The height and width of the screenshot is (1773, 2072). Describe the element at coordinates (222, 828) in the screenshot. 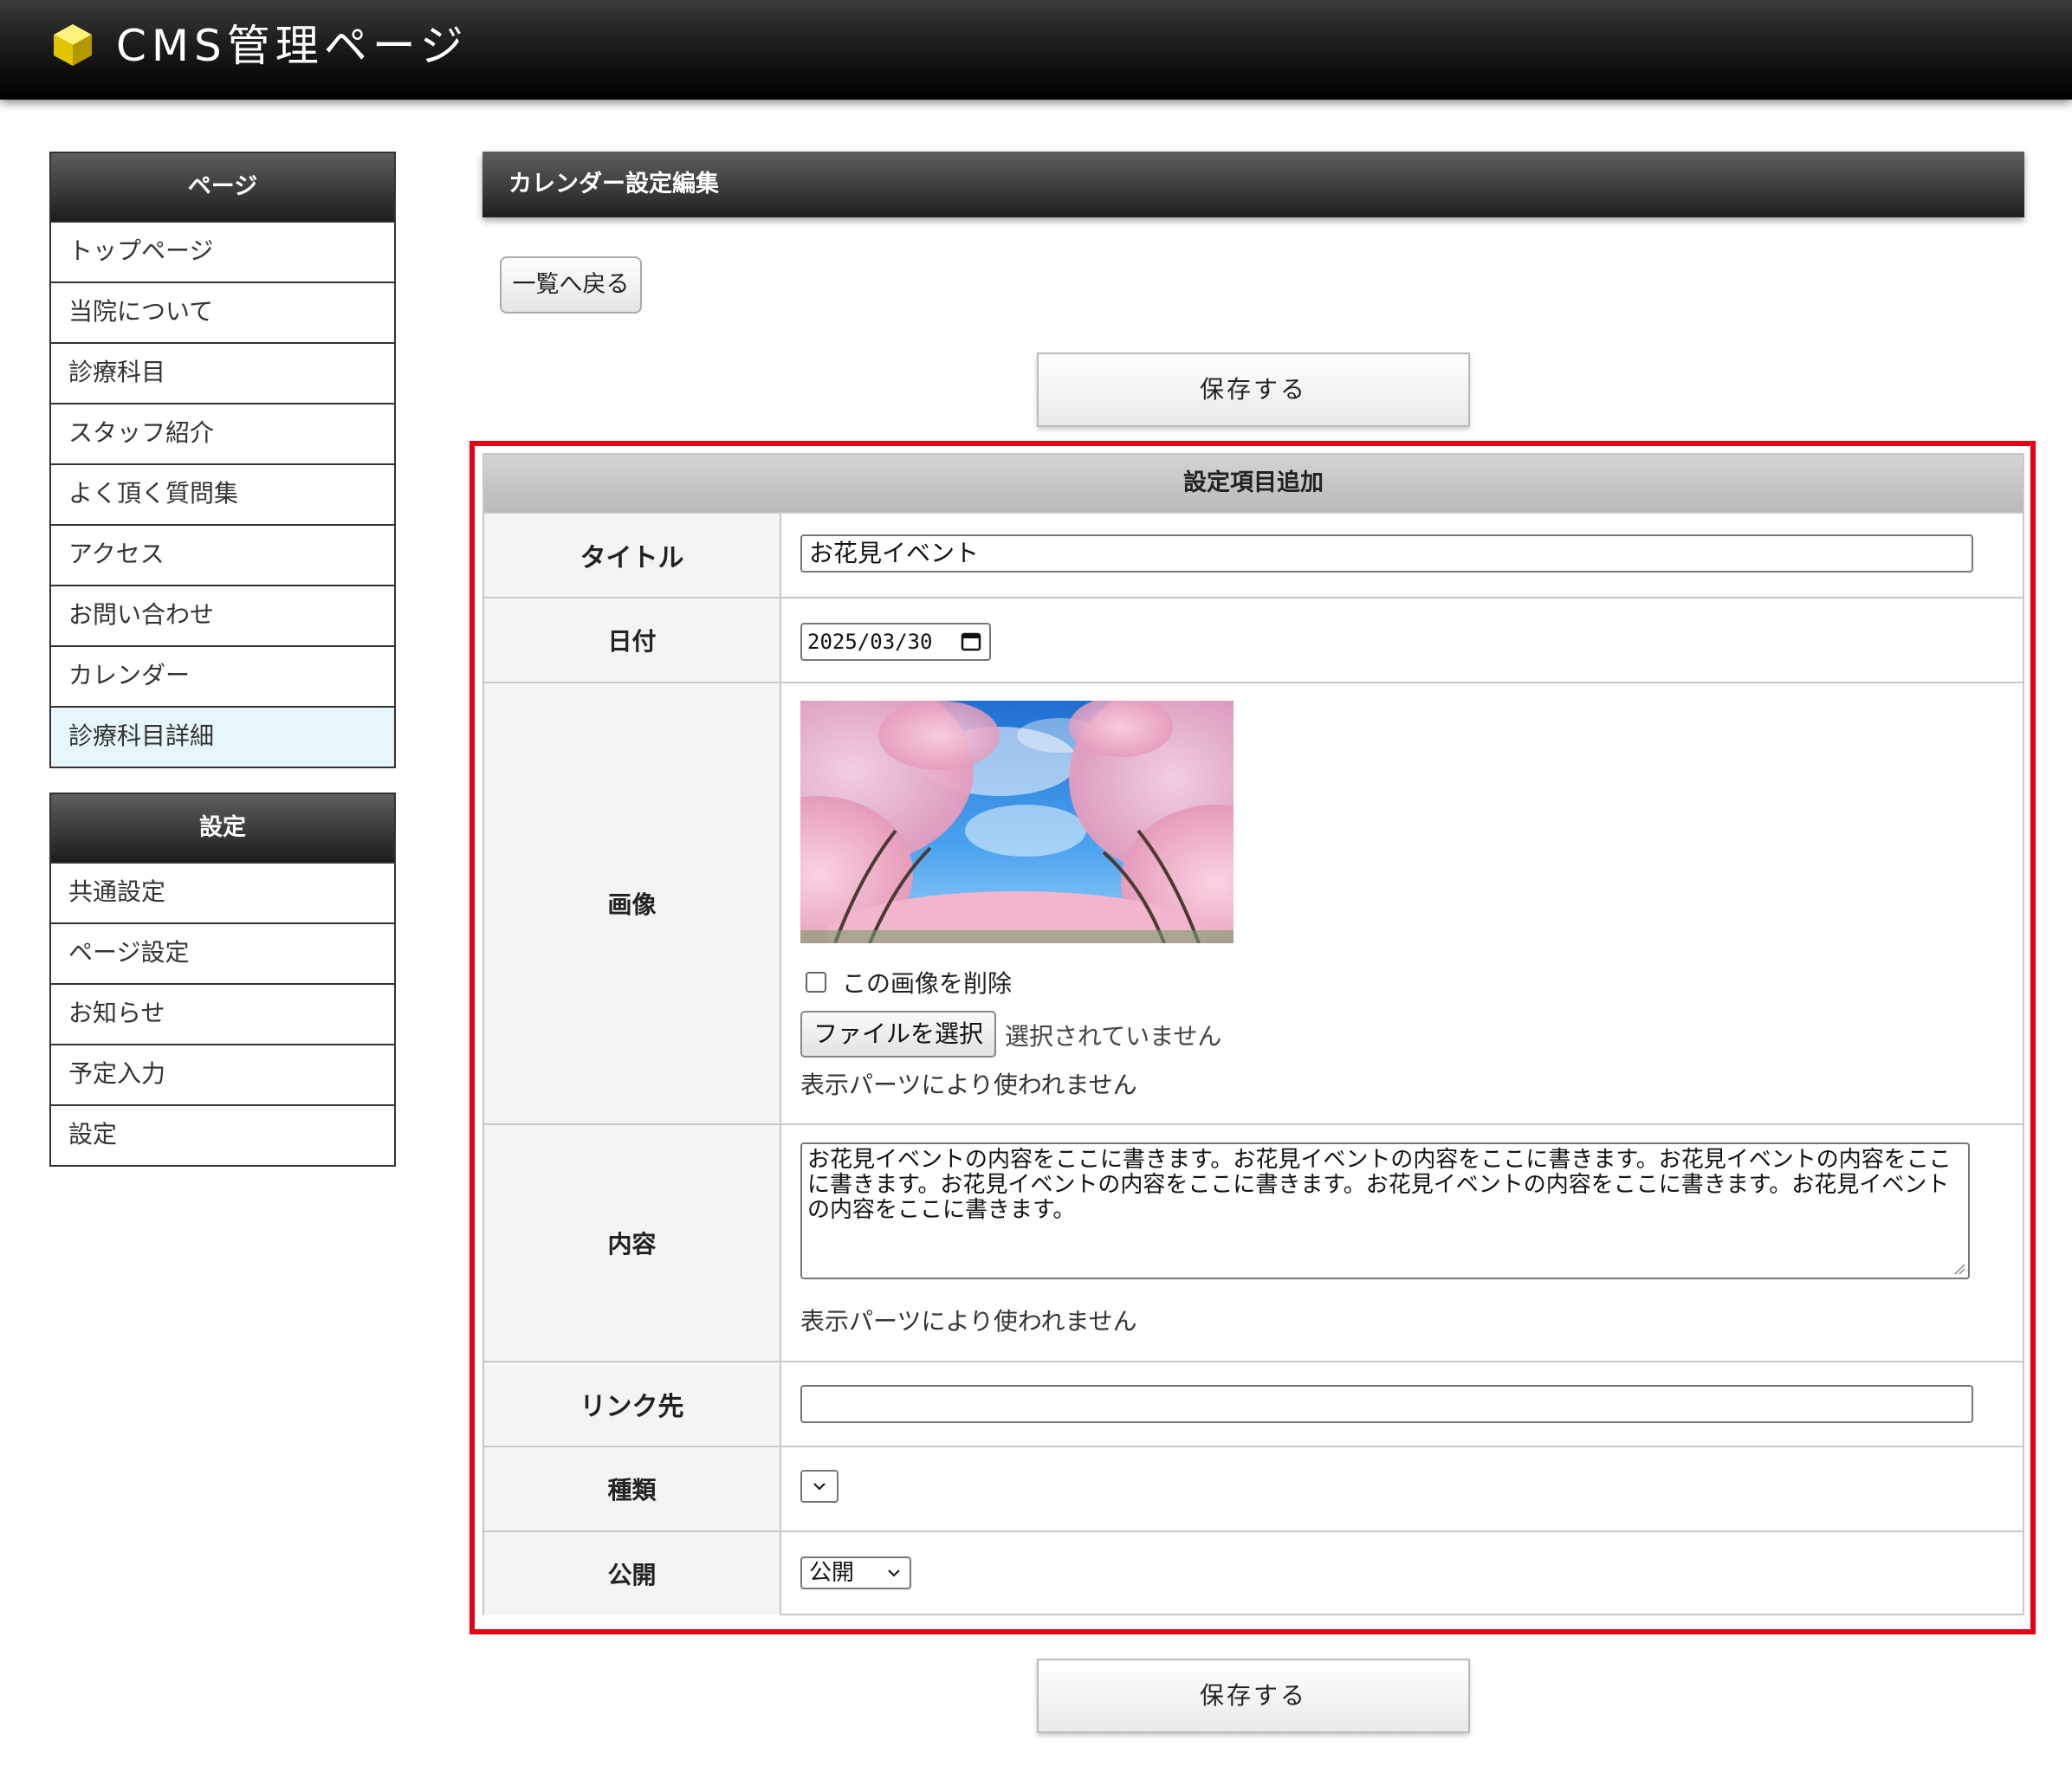

I see `sidebar-settings-heading: 設定` at that location.